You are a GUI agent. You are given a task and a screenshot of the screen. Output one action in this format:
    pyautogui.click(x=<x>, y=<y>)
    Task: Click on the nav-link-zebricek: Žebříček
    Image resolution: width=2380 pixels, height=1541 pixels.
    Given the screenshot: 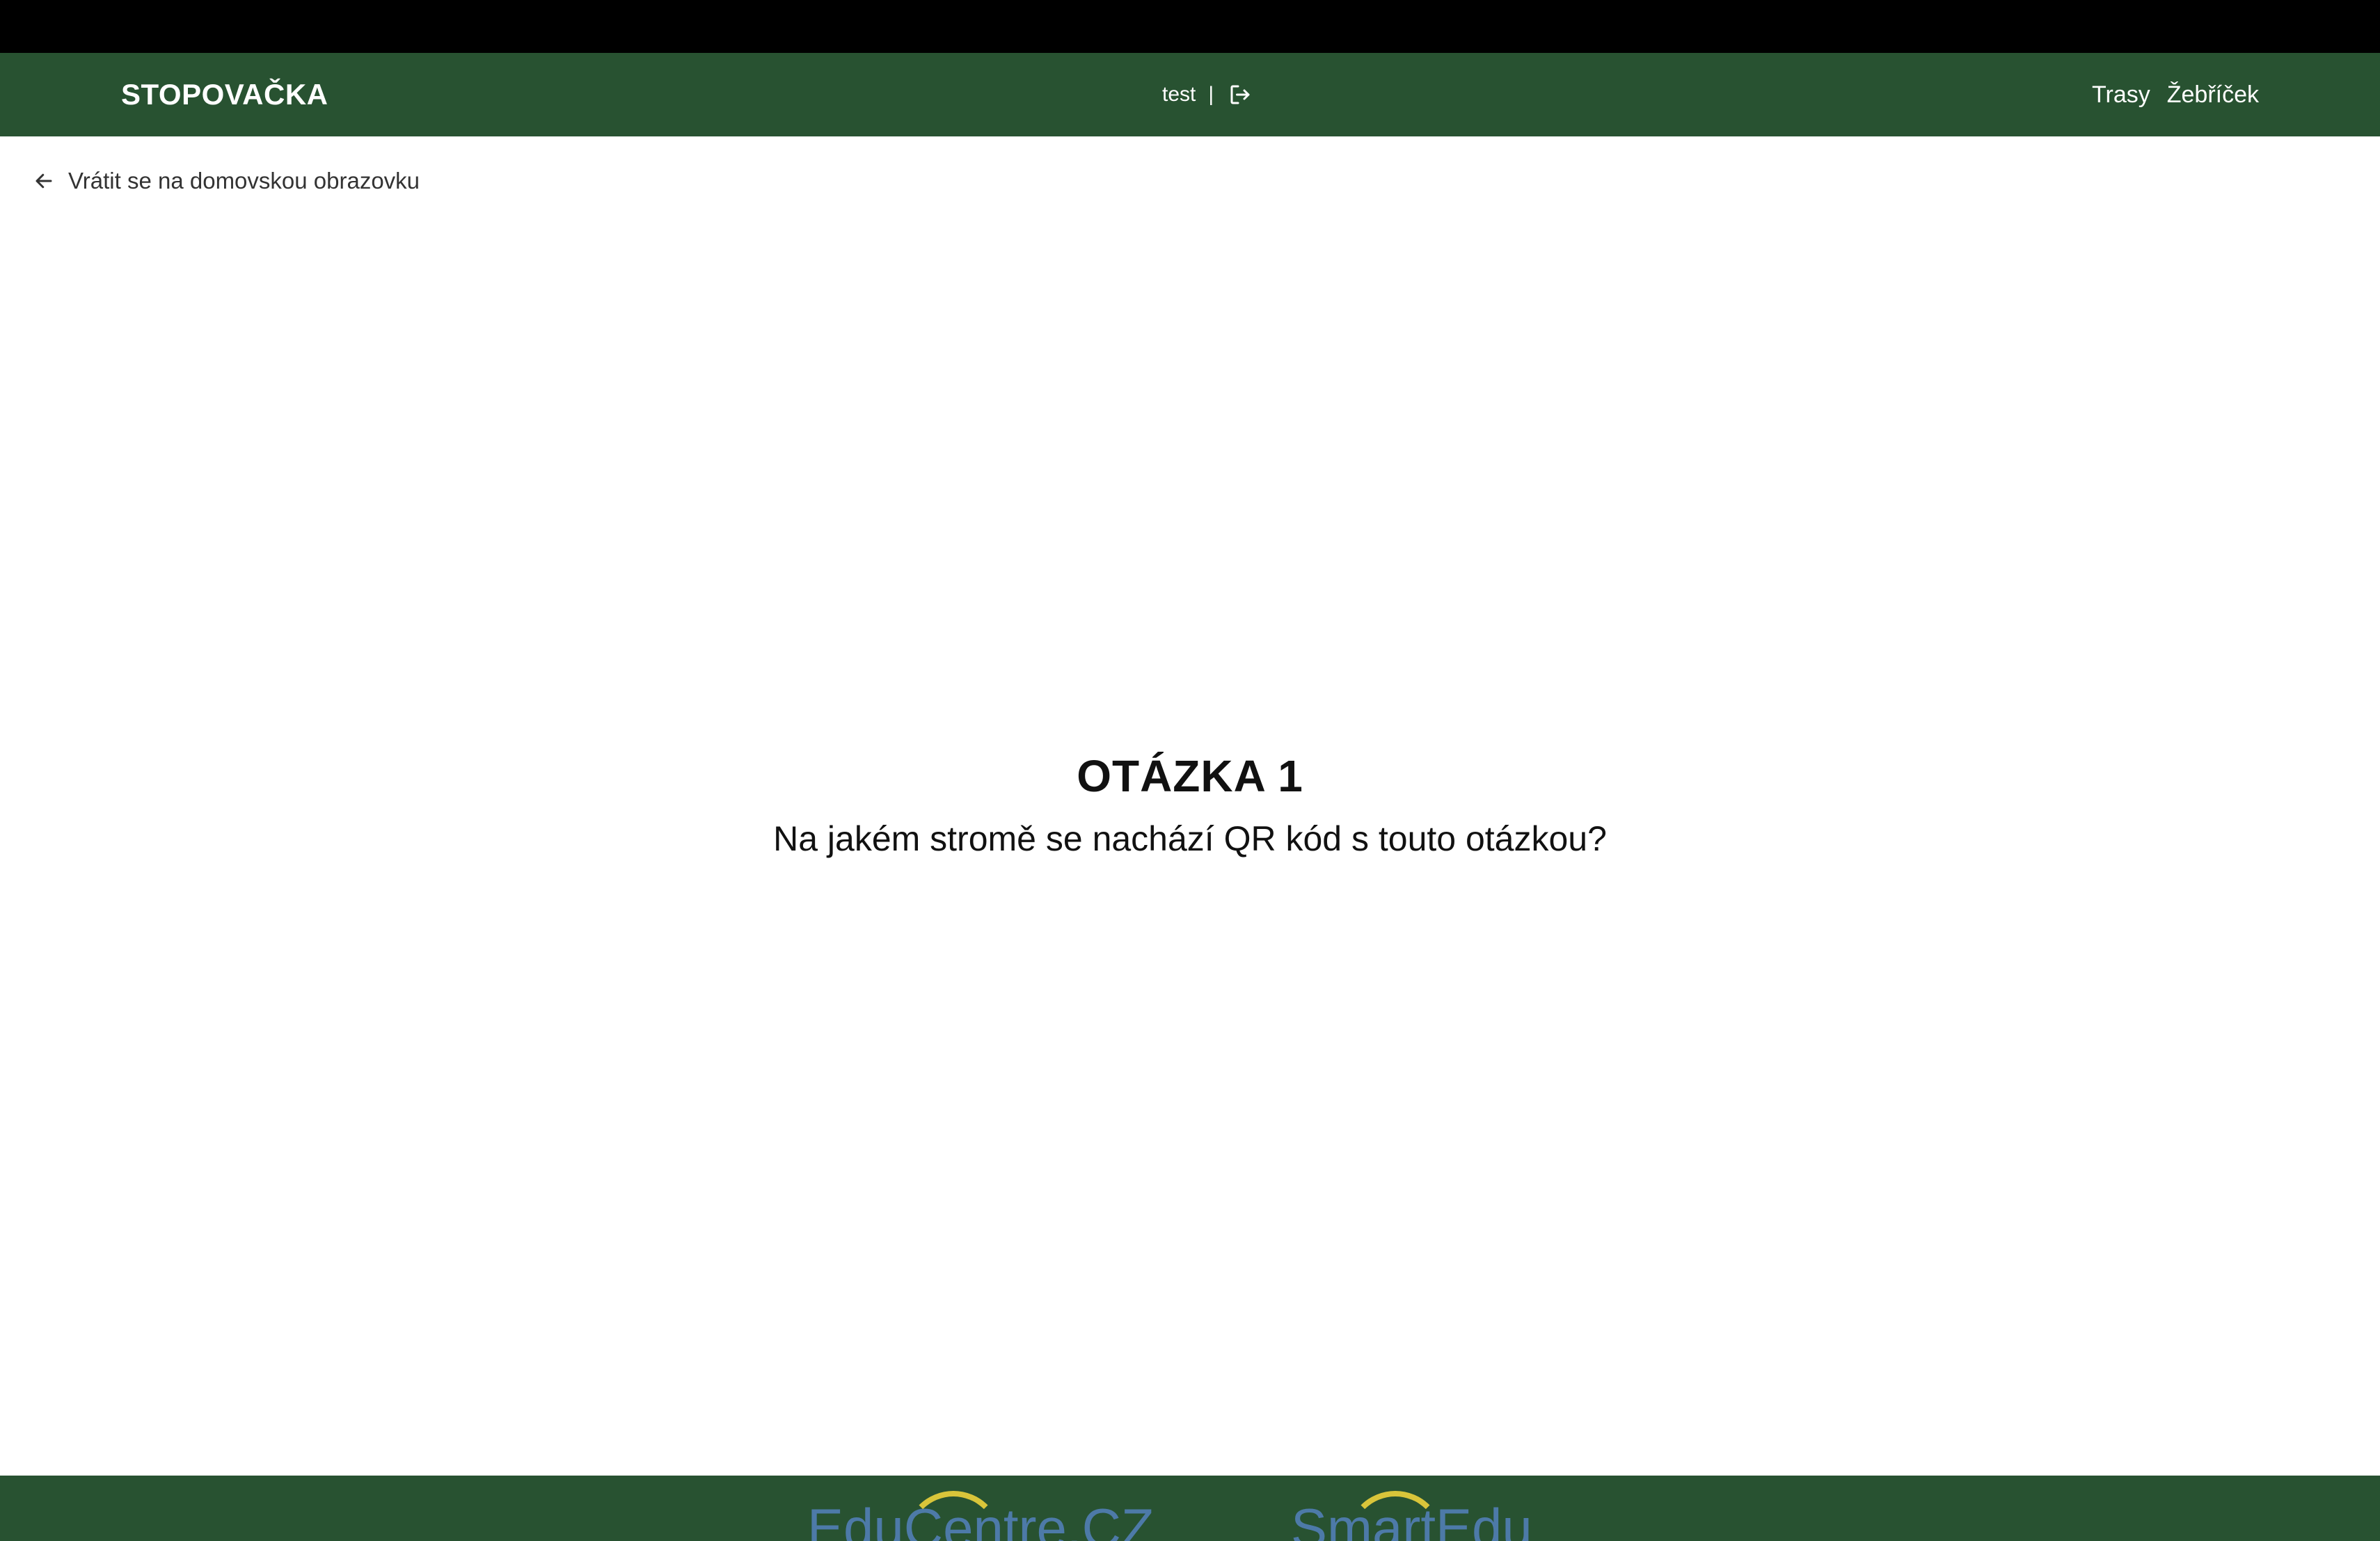 What is the action you would take?
    pyautogui.click(x=2213, y=95)
    